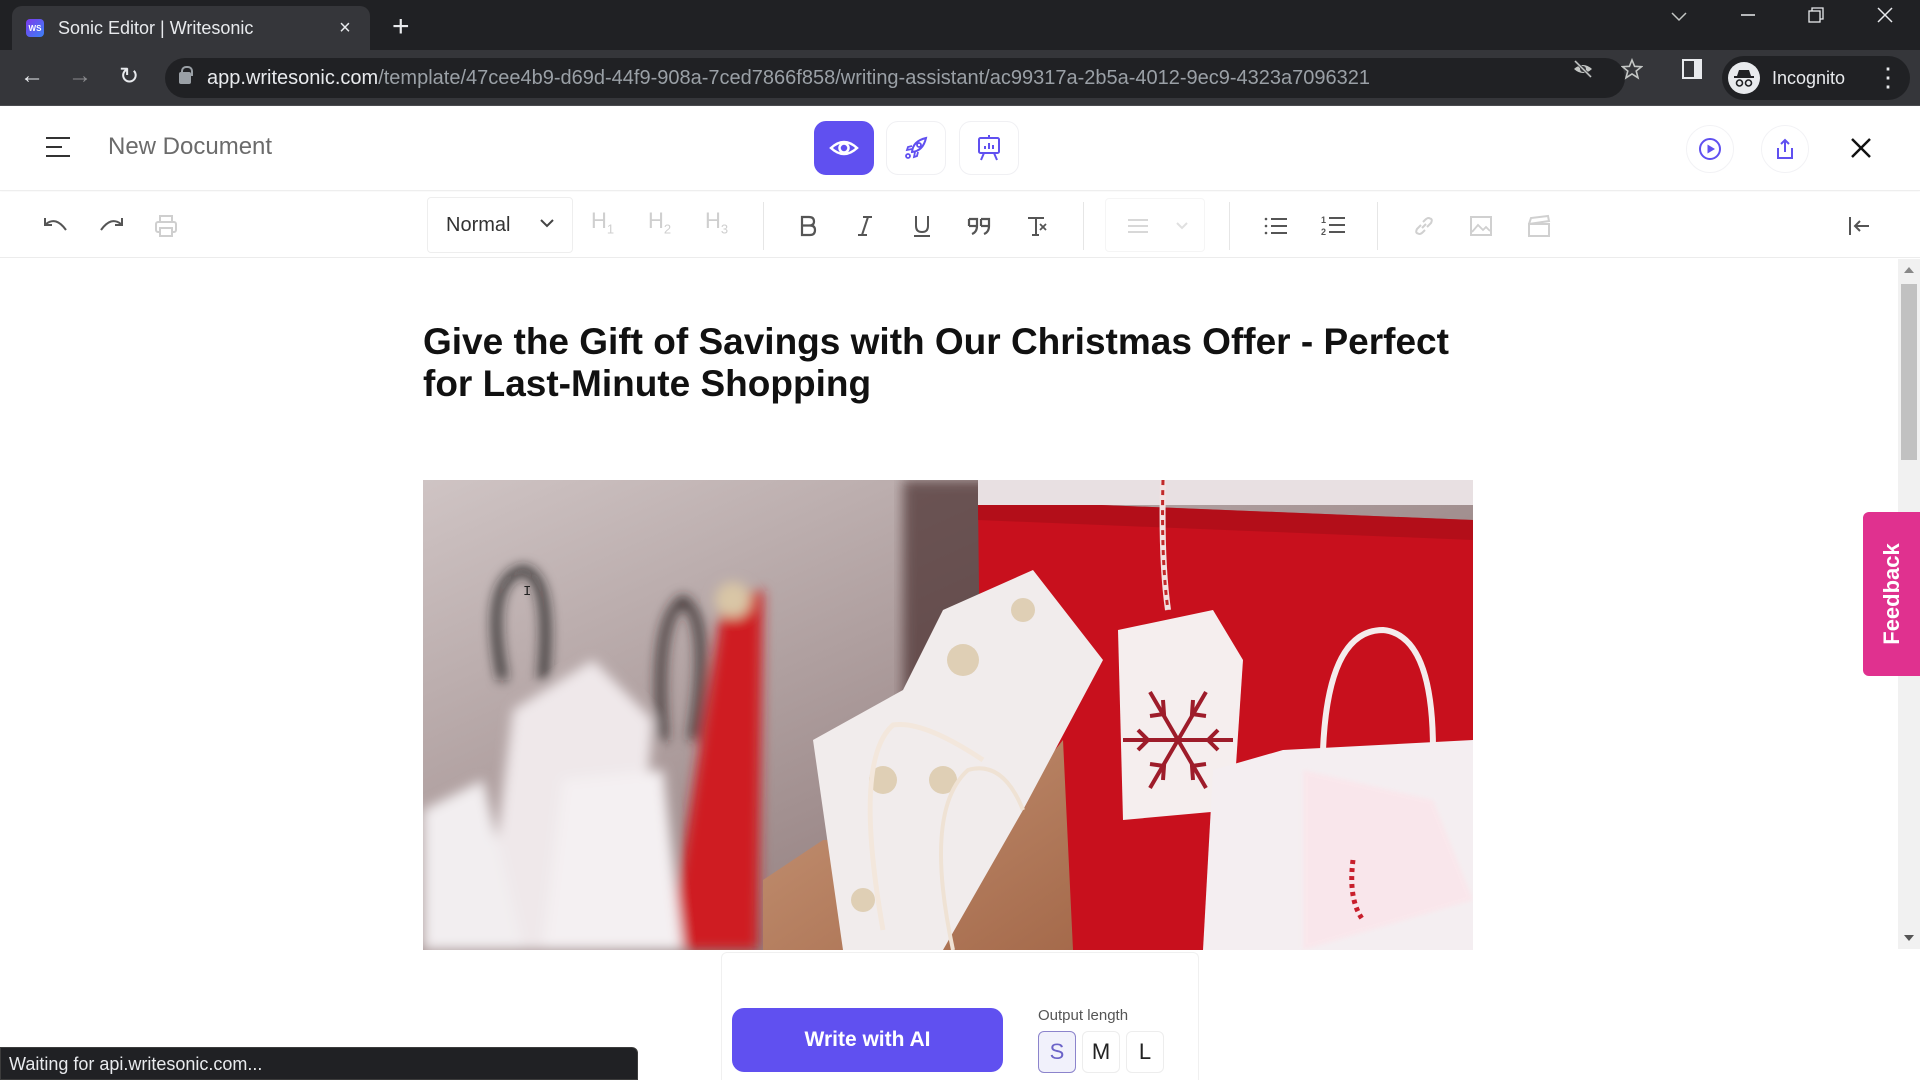 The width and height of the screenshot is (1920, 1080). Describe the element at coordinates (1138, 226) in the screenshot. I see `align-left-icon` at that location.